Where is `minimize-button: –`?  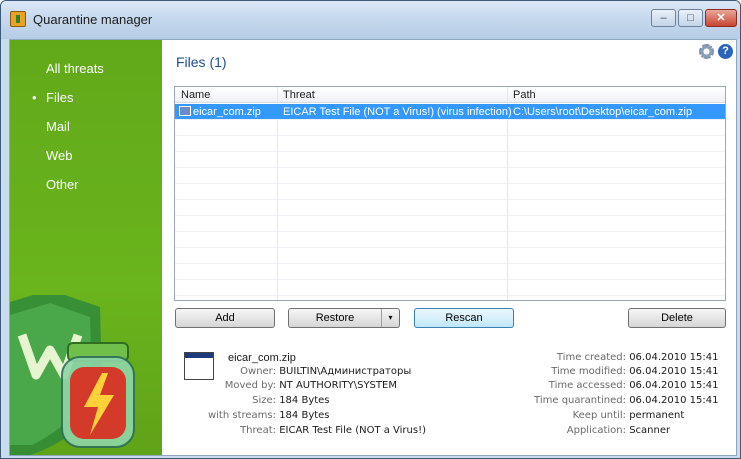
minimize-button: – is located at coordinates (663, 18).